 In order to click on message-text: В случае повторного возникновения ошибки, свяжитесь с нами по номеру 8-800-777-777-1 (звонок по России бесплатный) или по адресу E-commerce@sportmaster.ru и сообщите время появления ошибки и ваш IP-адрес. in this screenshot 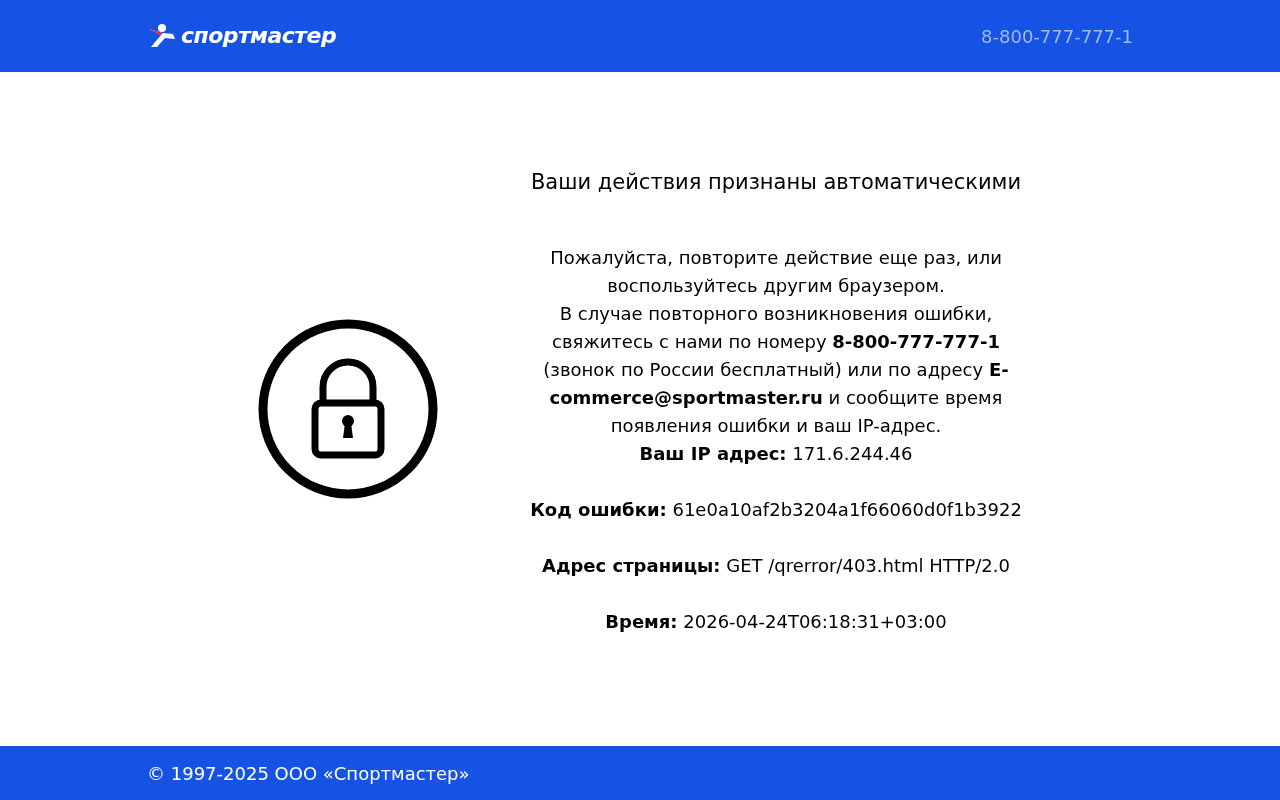, I will do `click(776, 370)`.